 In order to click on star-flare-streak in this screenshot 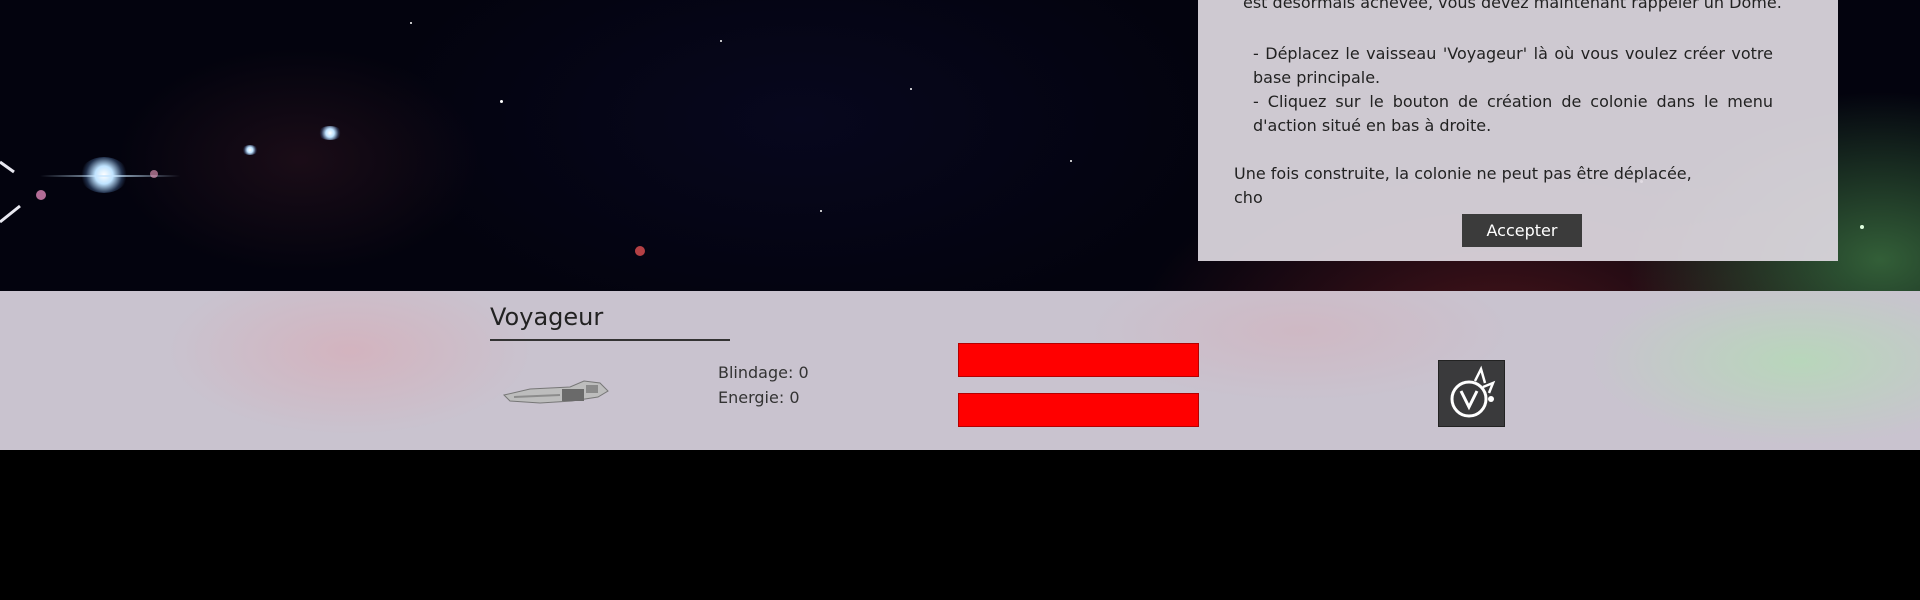, I will do `click(110, 176)`.